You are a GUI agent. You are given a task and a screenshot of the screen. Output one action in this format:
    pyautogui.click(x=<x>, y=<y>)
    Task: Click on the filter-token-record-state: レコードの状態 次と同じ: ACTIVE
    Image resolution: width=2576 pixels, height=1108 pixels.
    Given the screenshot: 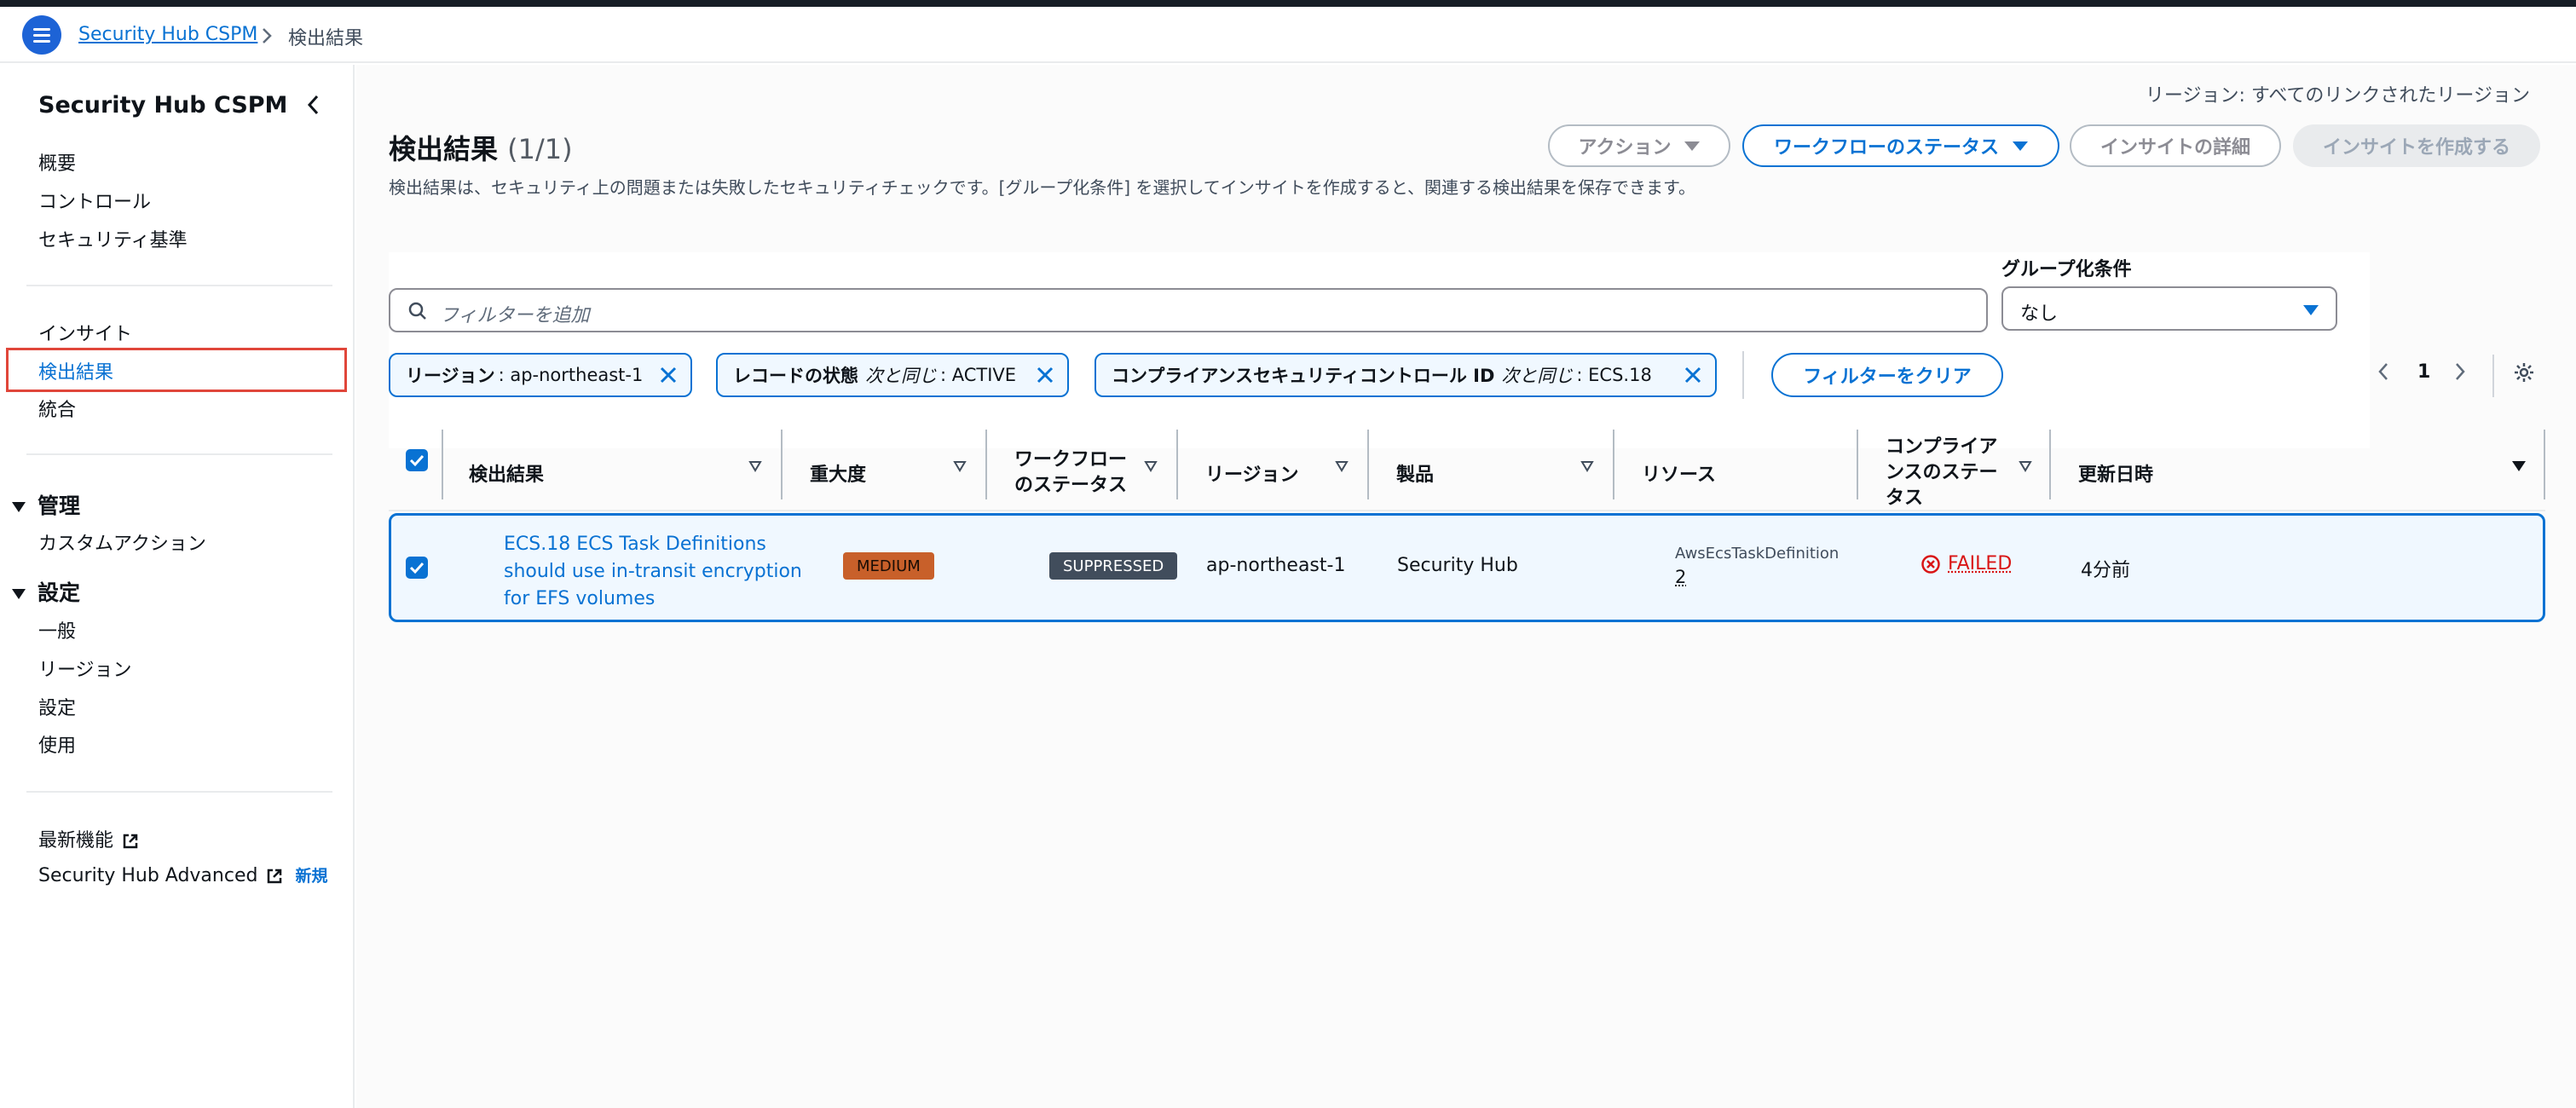 What is the action you would take?
    pyautogui.click(x=892, y=375)
    